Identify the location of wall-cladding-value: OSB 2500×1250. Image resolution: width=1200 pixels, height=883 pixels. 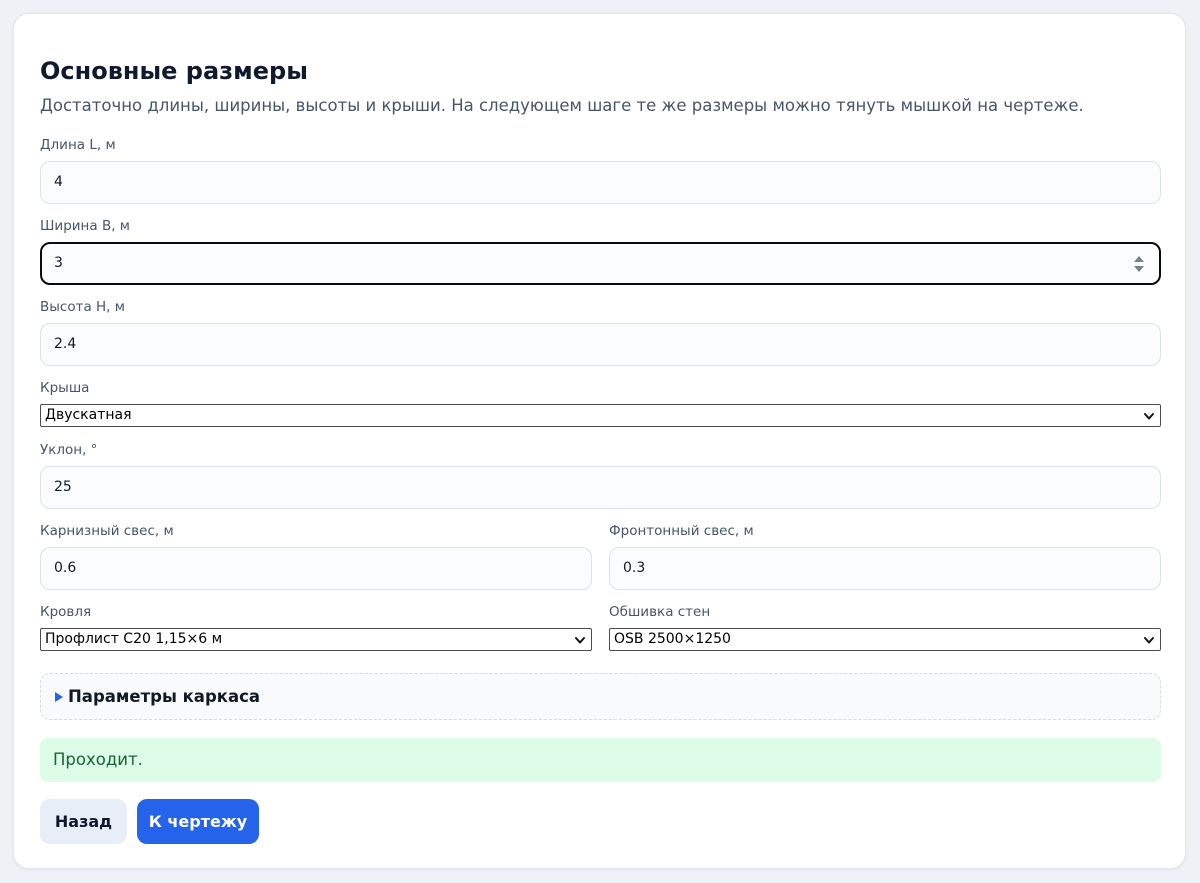
(672, 639).